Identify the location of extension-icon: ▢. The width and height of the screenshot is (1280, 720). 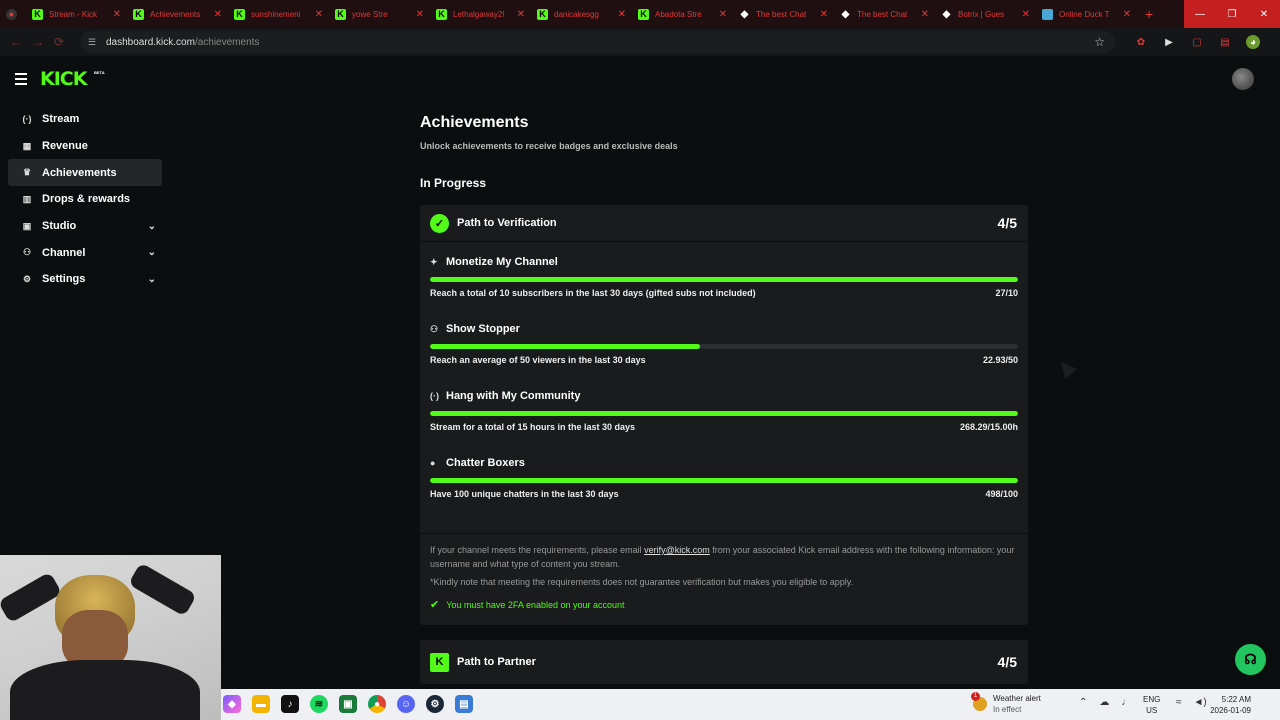
(1197, 42).